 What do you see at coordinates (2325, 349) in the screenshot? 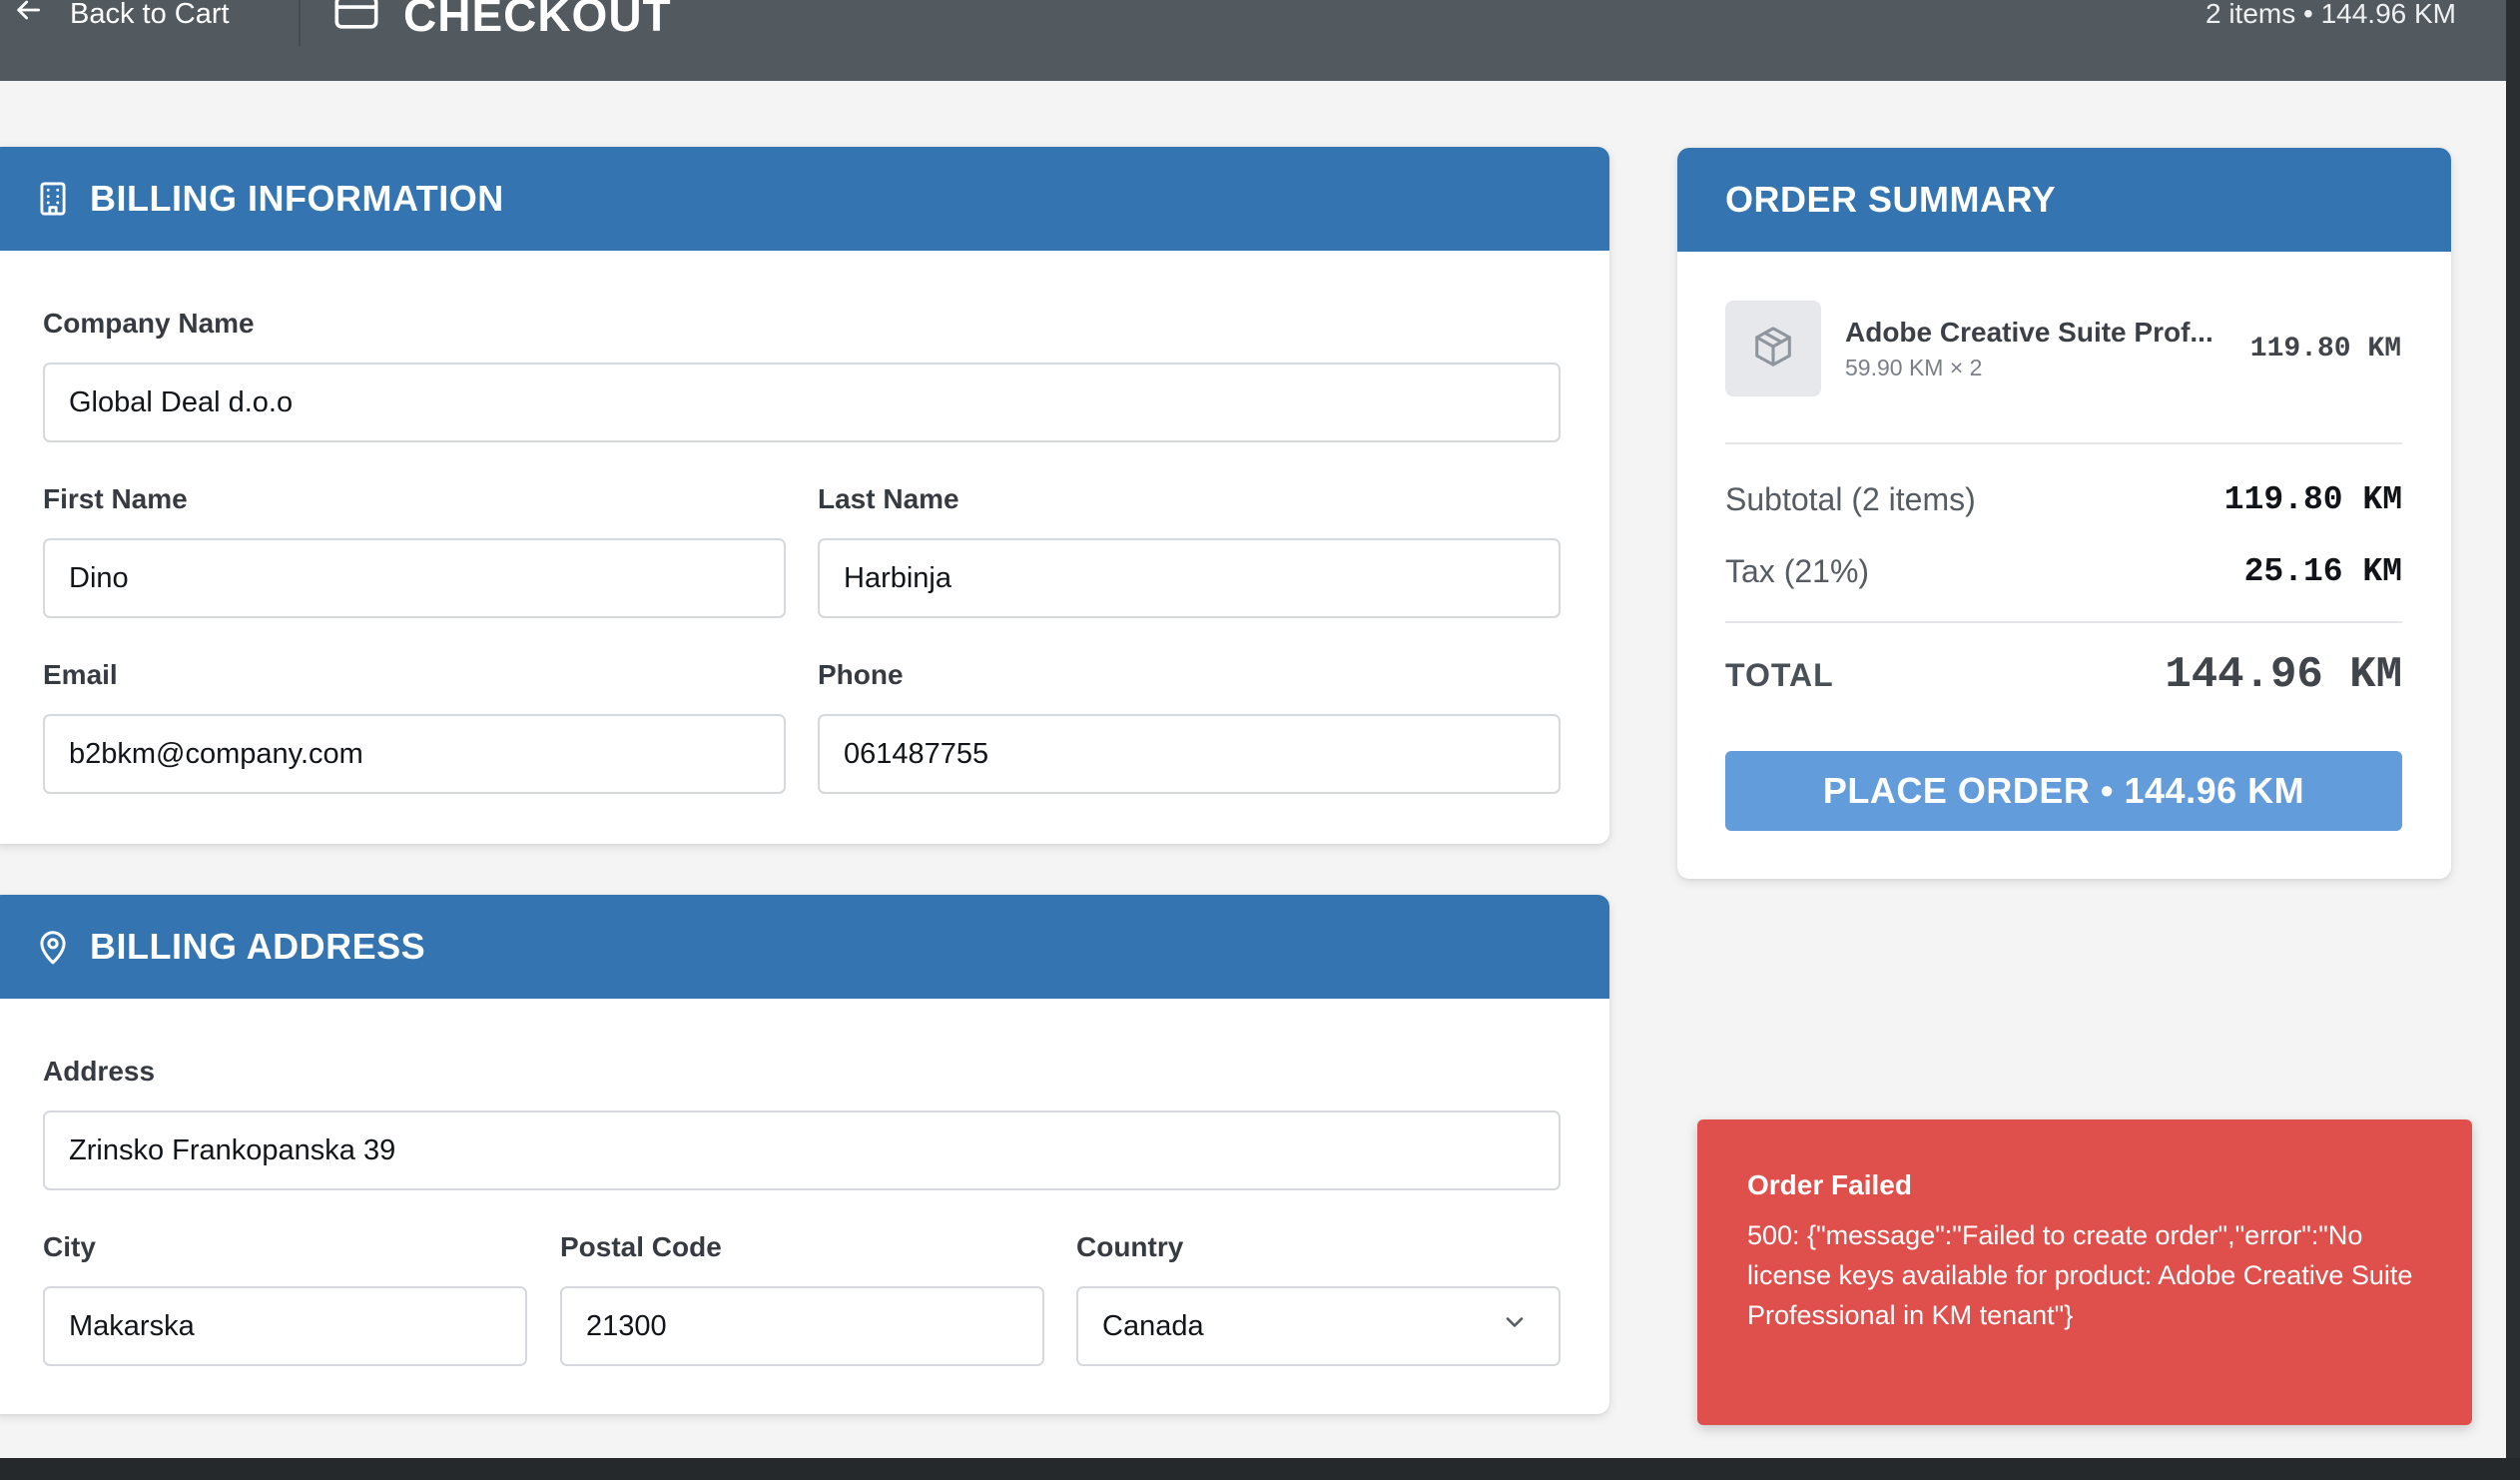
I see `product-line-total: 119.80 KM` at bounding box center [2325, 349].